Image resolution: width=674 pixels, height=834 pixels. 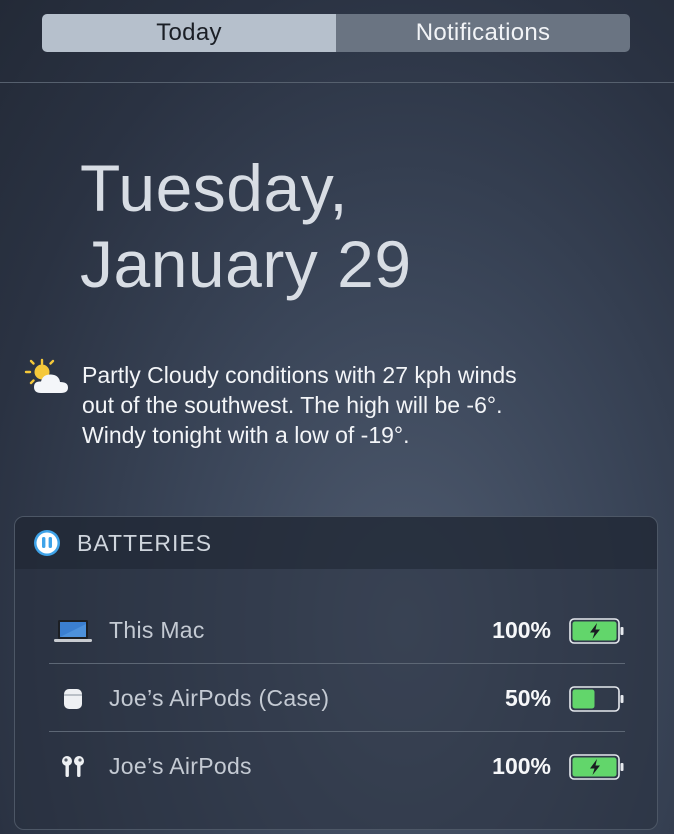 I want to click on tab-today: Today, so click(x=189, y=33).